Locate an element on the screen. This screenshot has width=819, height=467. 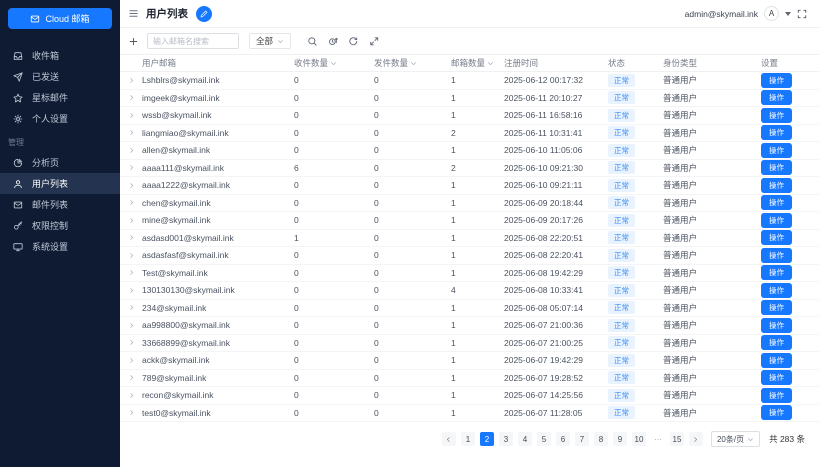
sidebar-item: 已发送 is located at coordinates (60, 76).